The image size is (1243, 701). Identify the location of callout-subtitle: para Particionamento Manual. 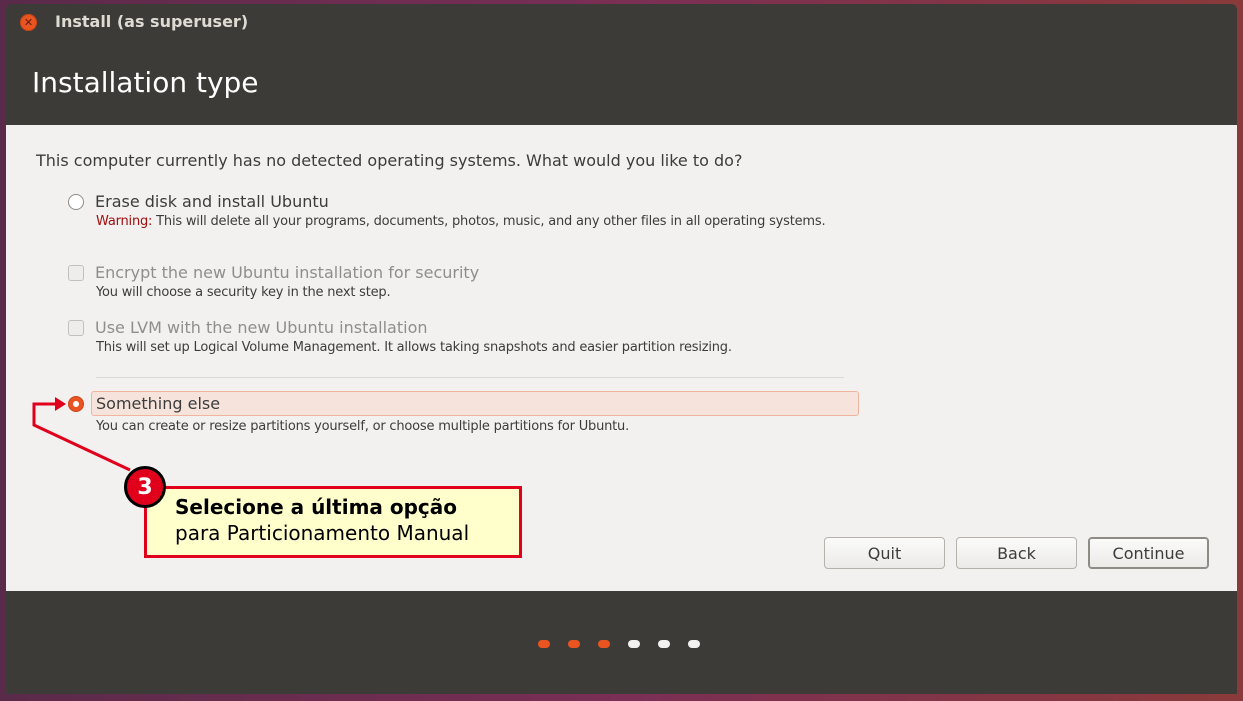
(322, 533).